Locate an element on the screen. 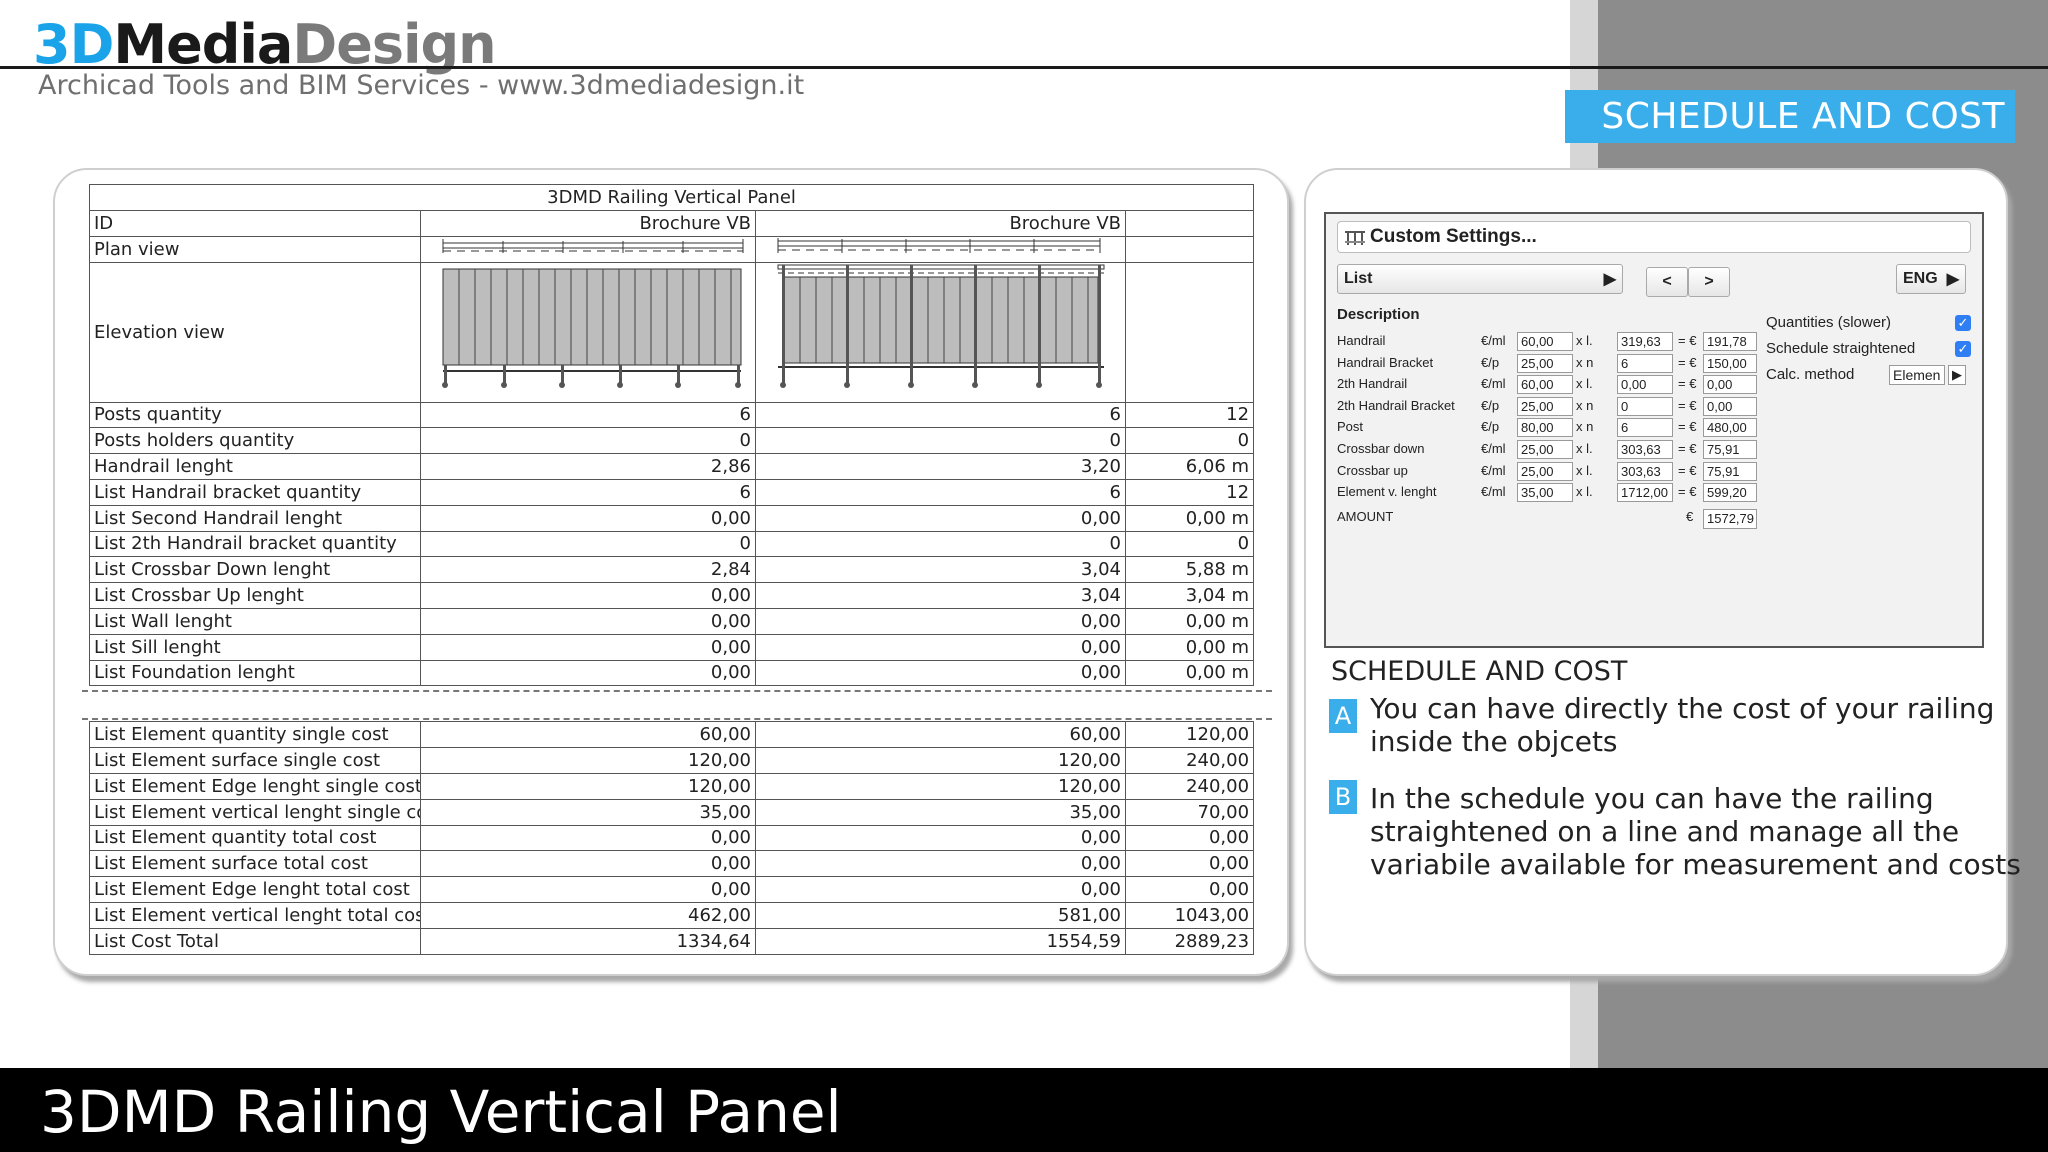 This screenshot has width=2048, height=1152. cost-row-qty: 319,63 is located at coordinates (1645, 341).